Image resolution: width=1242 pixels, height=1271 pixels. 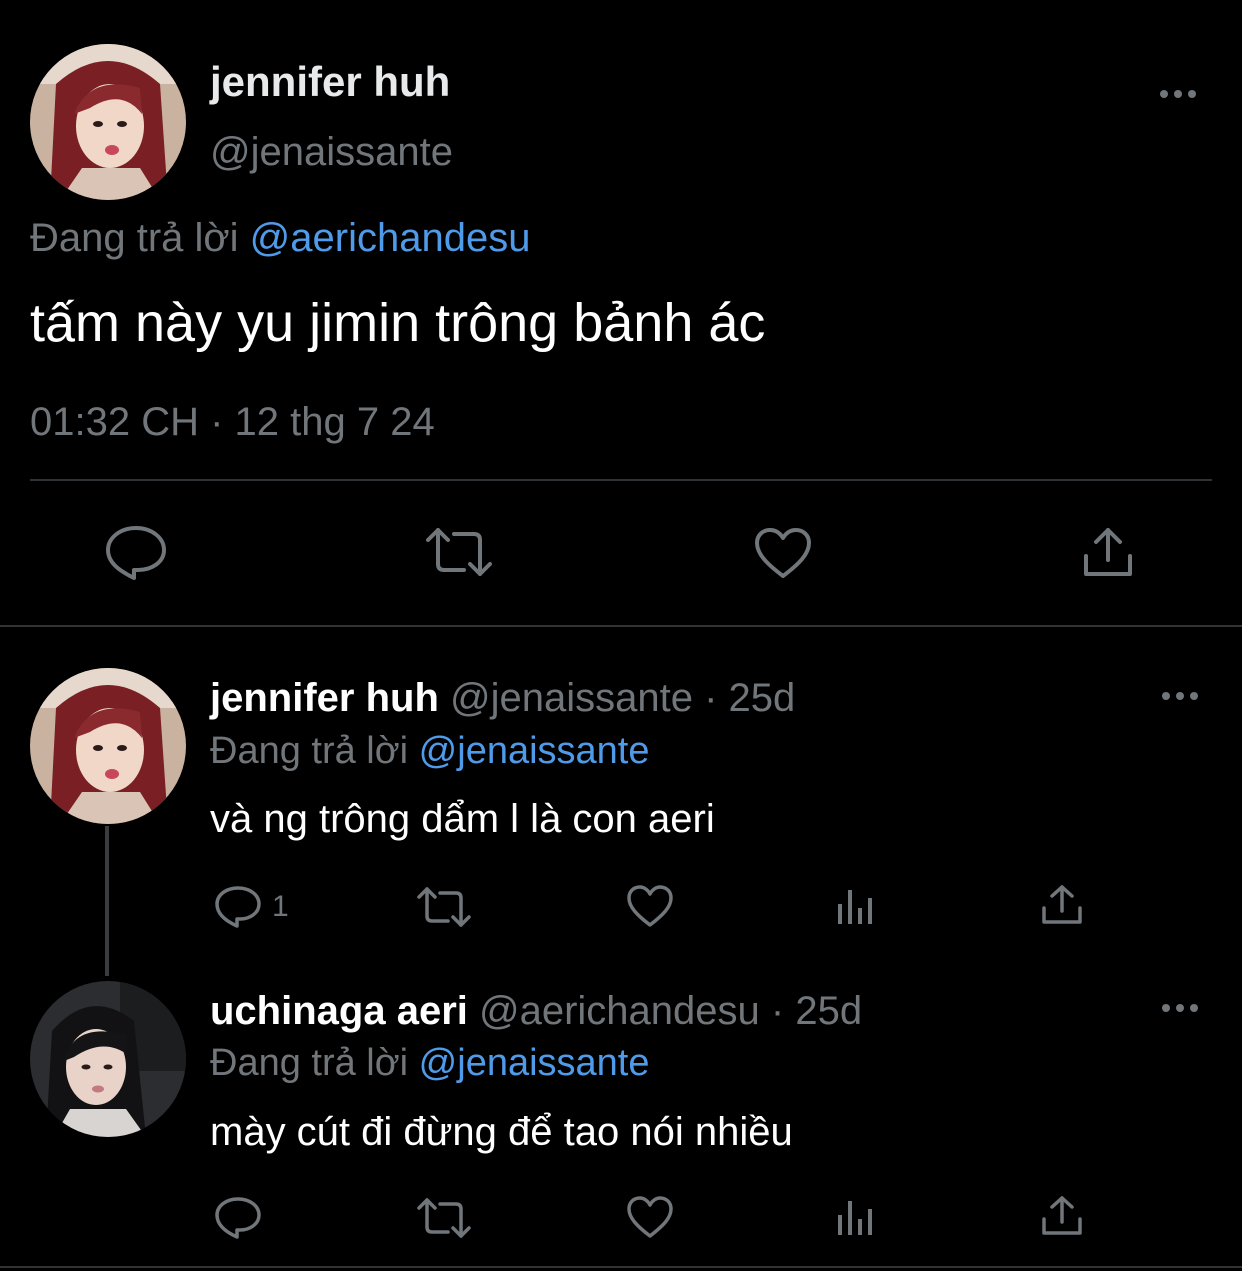 What do you see at coordinates (398, 323) in the screenshot?
I see `main-tweet-text: tấm này yu jimin trông bảnh ác` at bounding box center [398, 323].